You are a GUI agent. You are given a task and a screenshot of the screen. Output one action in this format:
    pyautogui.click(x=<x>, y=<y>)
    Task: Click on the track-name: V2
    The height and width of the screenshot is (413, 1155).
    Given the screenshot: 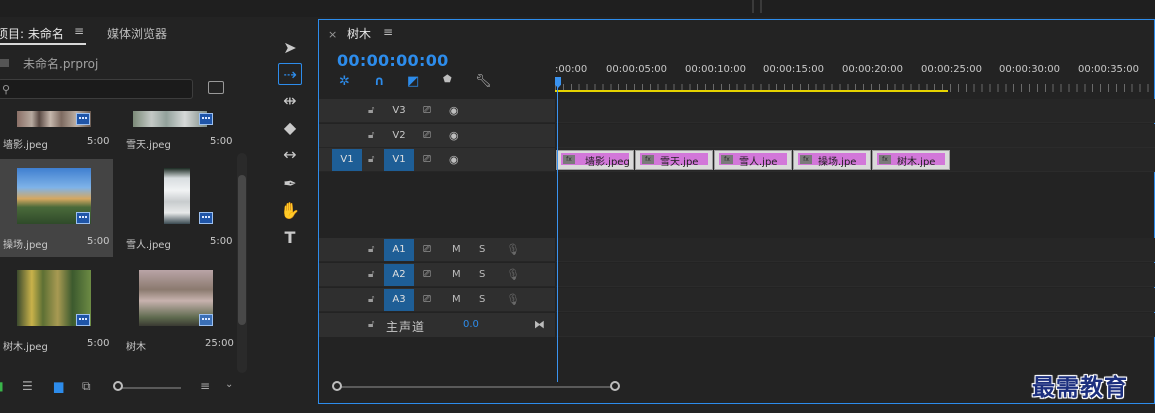 What is the action you would take?
    pyautogui.click(x=399, y=136)
    